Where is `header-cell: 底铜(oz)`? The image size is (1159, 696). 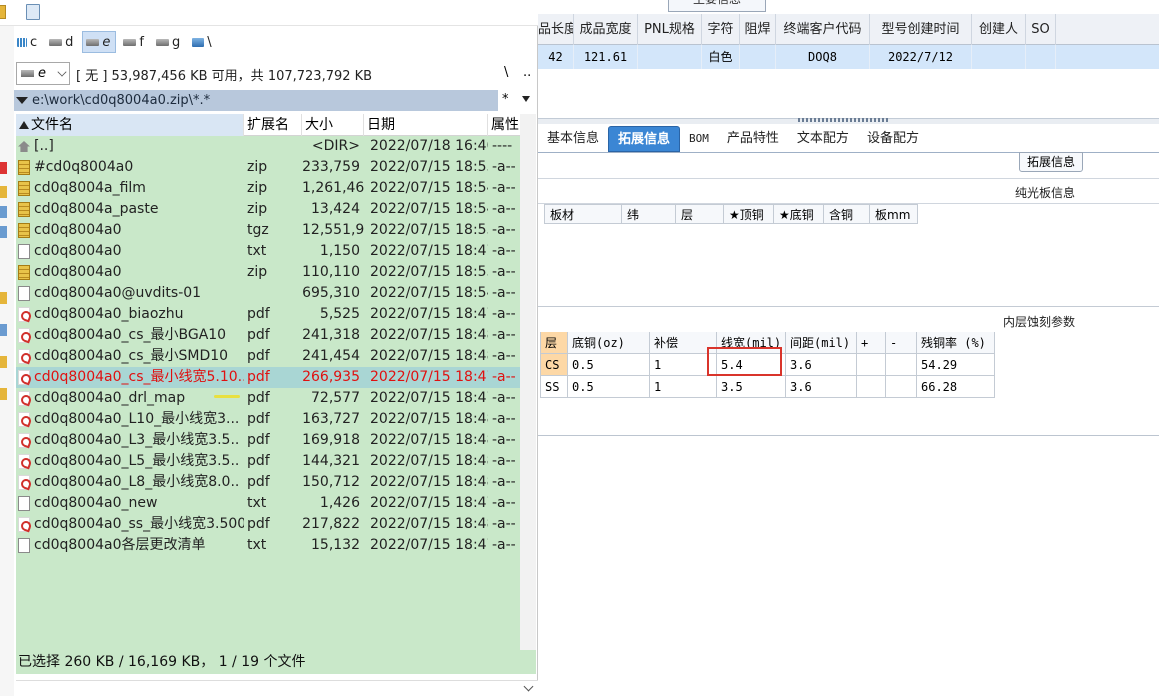
header-cell: 底铜(oz) is located at coordinates (609, 343).